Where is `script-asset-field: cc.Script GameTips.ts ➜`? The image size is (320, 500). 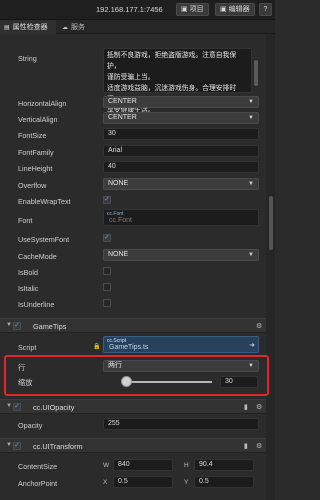
script-asset-field: cc.Script GameTips.ts ➜ is located at coordinates (181, 344).